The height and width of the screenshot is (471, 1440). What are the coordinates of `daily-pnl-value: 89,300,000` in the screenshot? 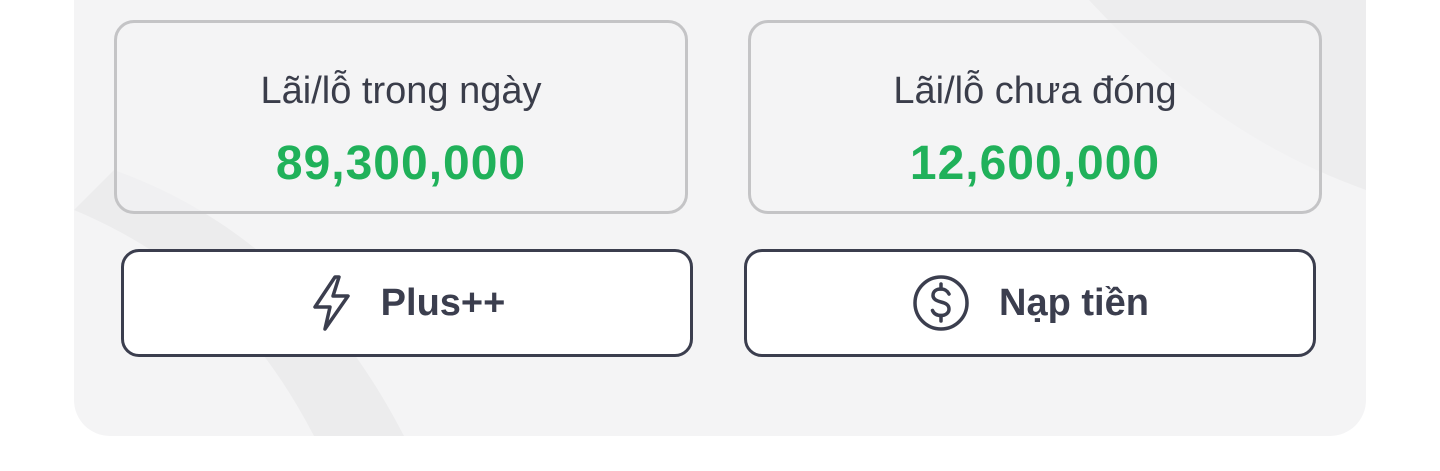 It's located at (401, 163).